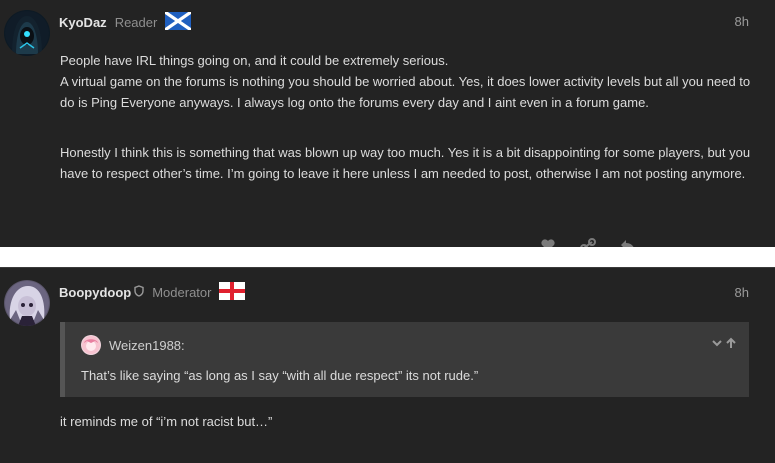 Image resolution: width=775 pixels, height=463 pixels. Describe the element at coordinates (731, 345) in the screenshot. I see `arrow-up-icon` at that location.